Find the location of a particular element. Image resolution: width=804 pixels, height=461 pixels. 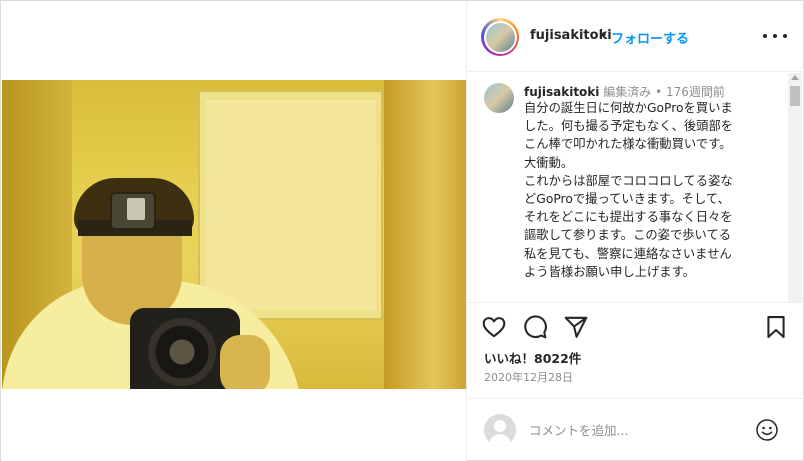

post-header: fujisakitoki • フォローする is located at coordinates (635, 37).